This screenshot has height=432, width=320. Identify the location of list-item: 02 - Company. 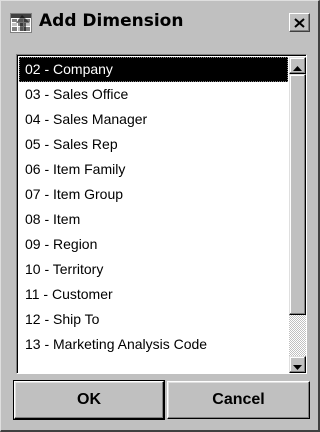
(153, 69).